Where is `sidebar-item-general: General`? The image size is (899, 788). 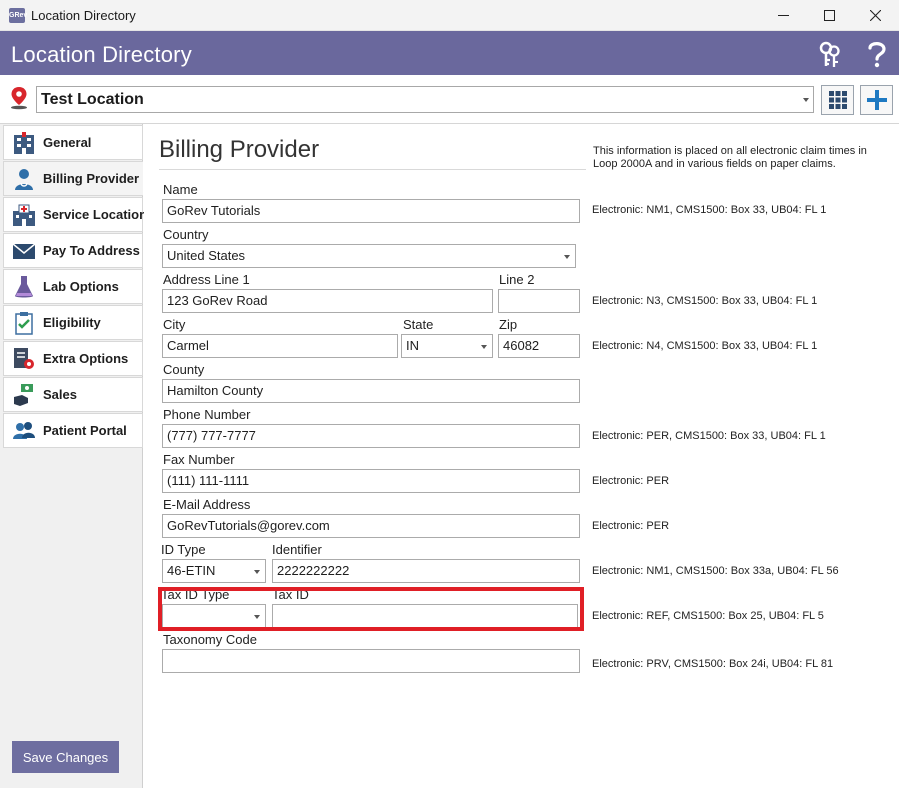
sidebar-item-general: General is located at coordinates (73, 142).